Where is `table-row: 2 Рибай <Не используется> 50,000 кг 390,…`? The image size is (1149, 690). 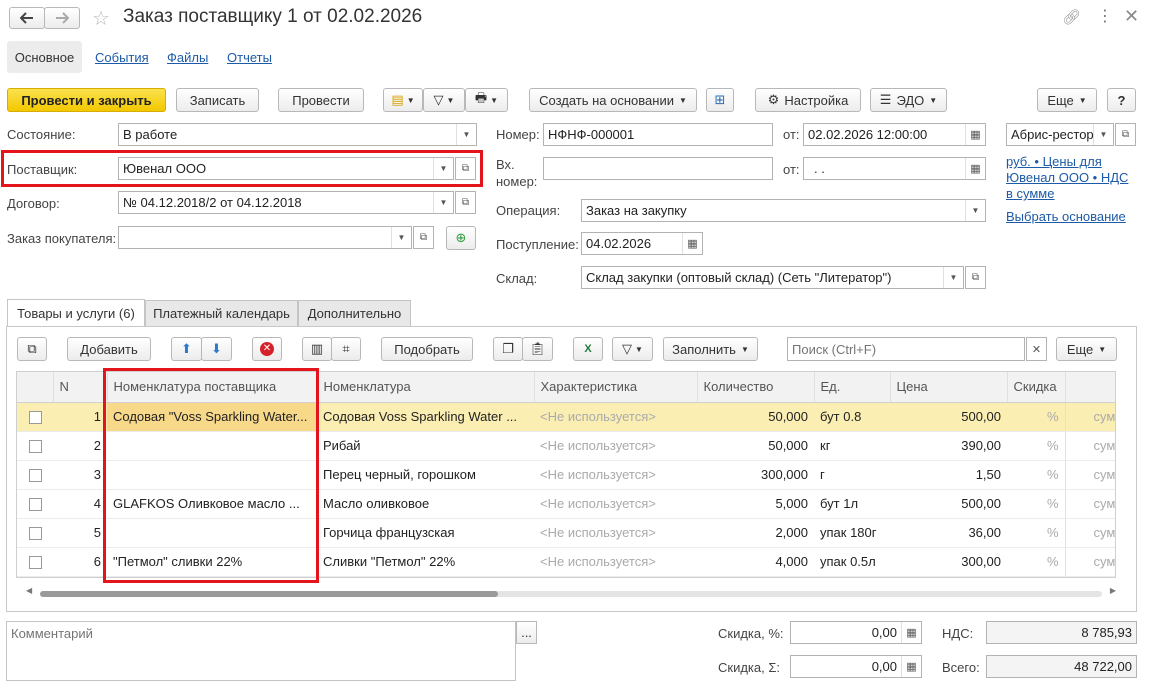 table-row: 2 Рибай <Не используется> 50,000 кг 390,… is located at coordinates (566, 446).